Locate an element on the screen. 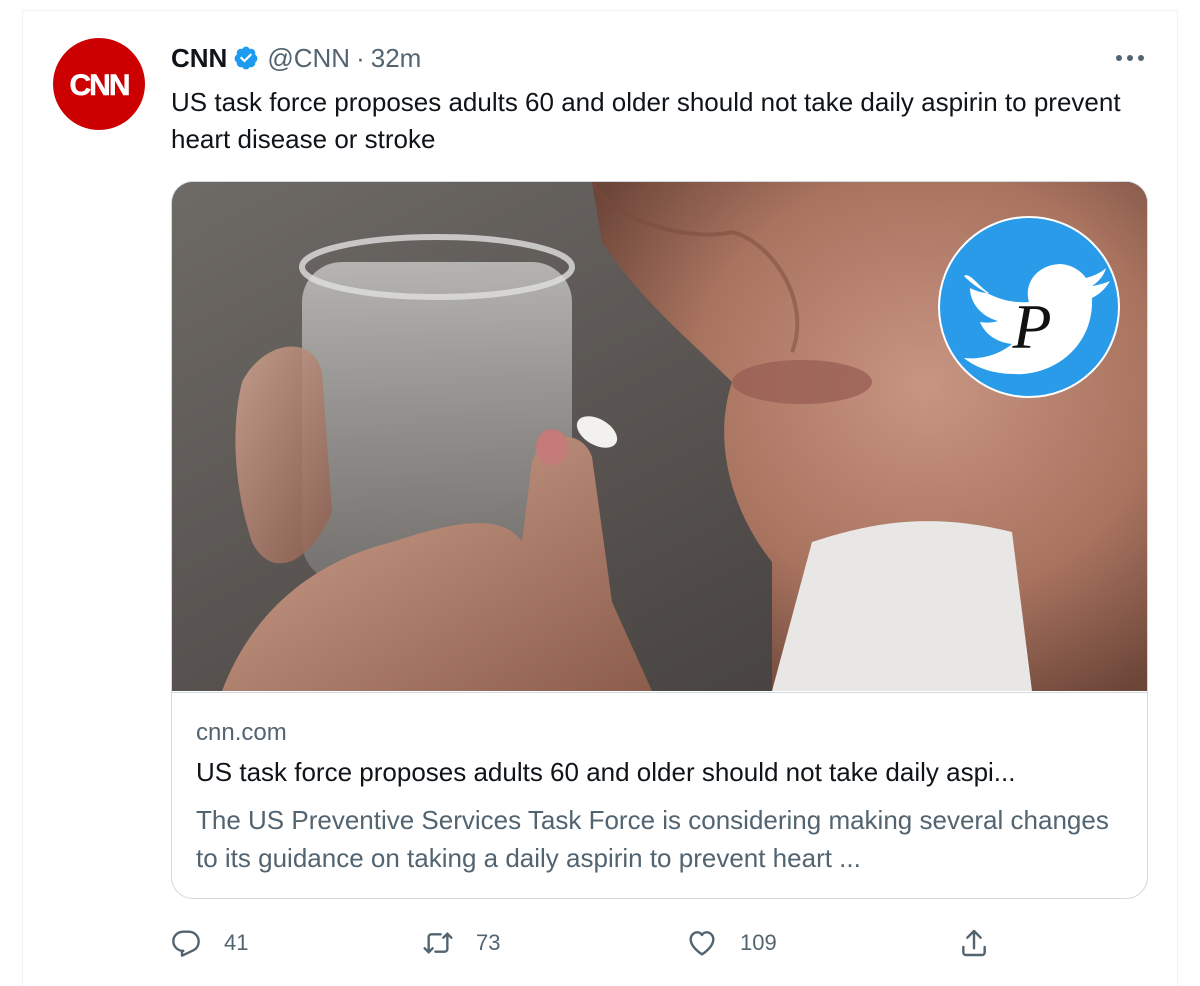 The height and width of the screenshot is (986, 1200). like-icon is located at coordinates (702, 943).